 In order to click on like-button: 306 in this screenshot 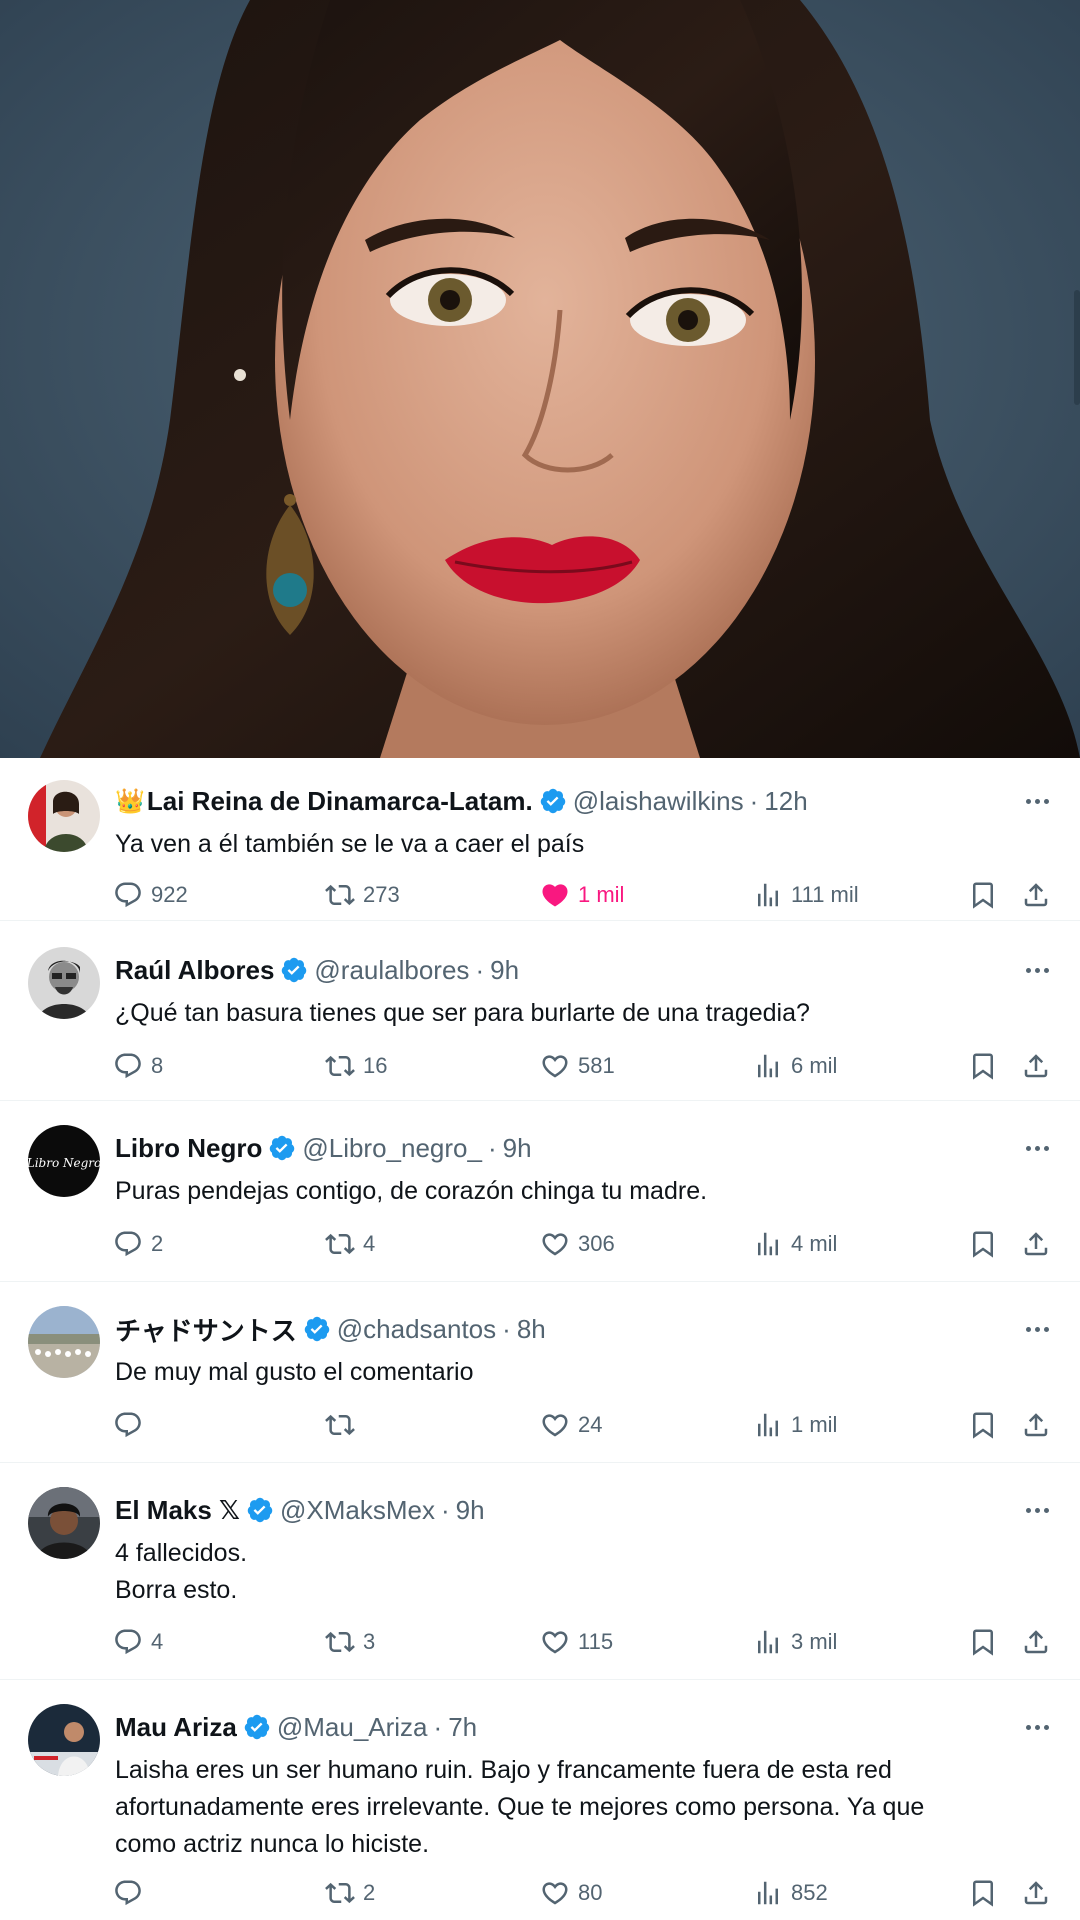, I will do `click(577, 1244)`.